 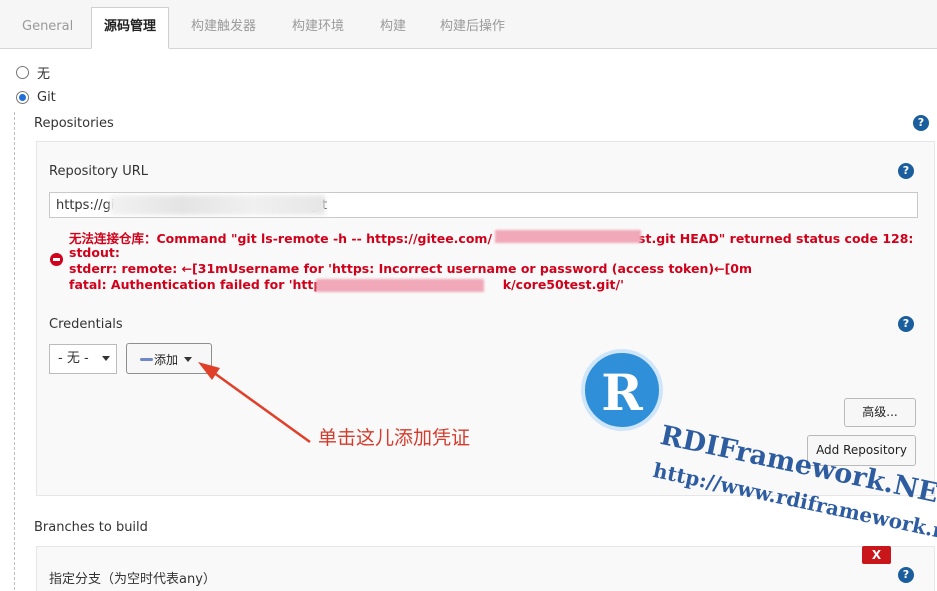 What do you see at coordinates (47, 26) in the screenshot?
I see `tab-general: General` at bounding box center [47, 26].